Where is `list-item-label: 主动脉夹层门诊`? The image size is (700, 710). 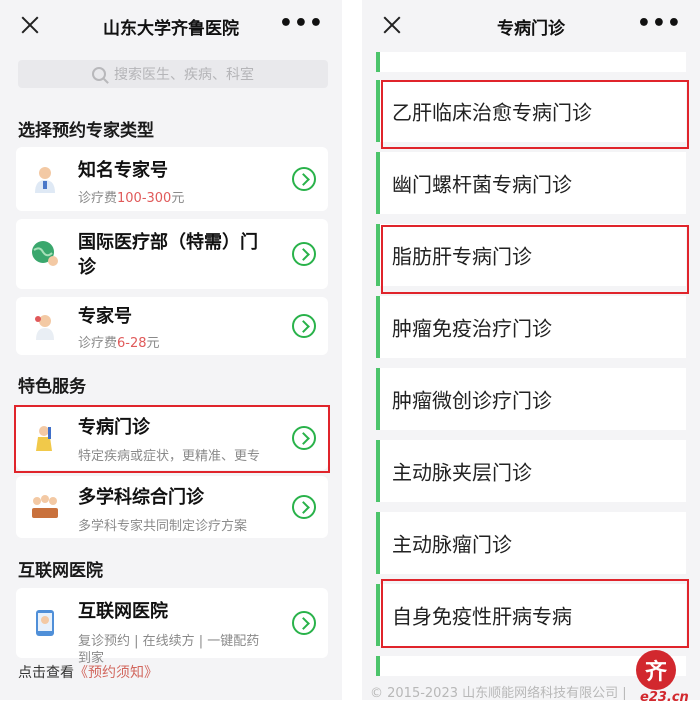 list-item-label: 主动脉夹层门诊 is located at coordinates (462, 472).